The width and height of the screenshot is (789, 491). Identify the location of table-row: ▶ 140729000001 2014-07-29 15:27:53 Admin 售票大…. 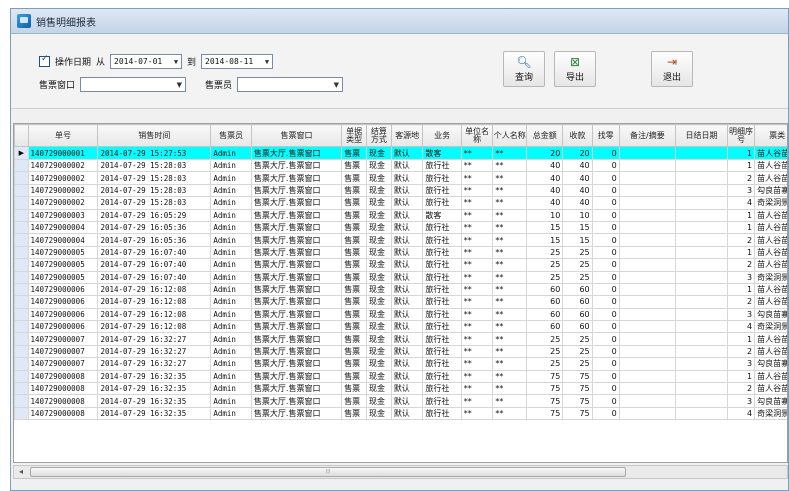
(400, 153).